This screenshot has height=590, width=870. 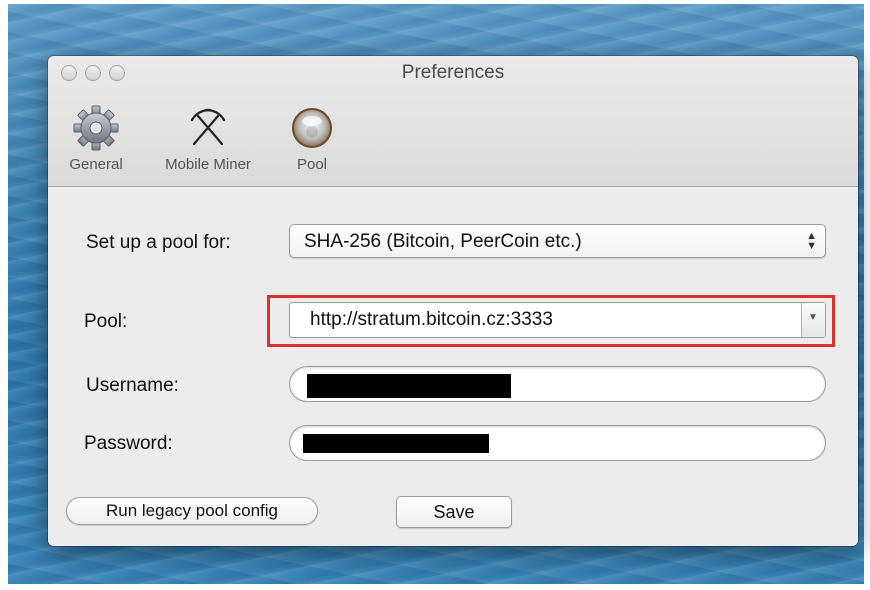 I want to click on pool-sphere-icon, so click(x=312, y=128).